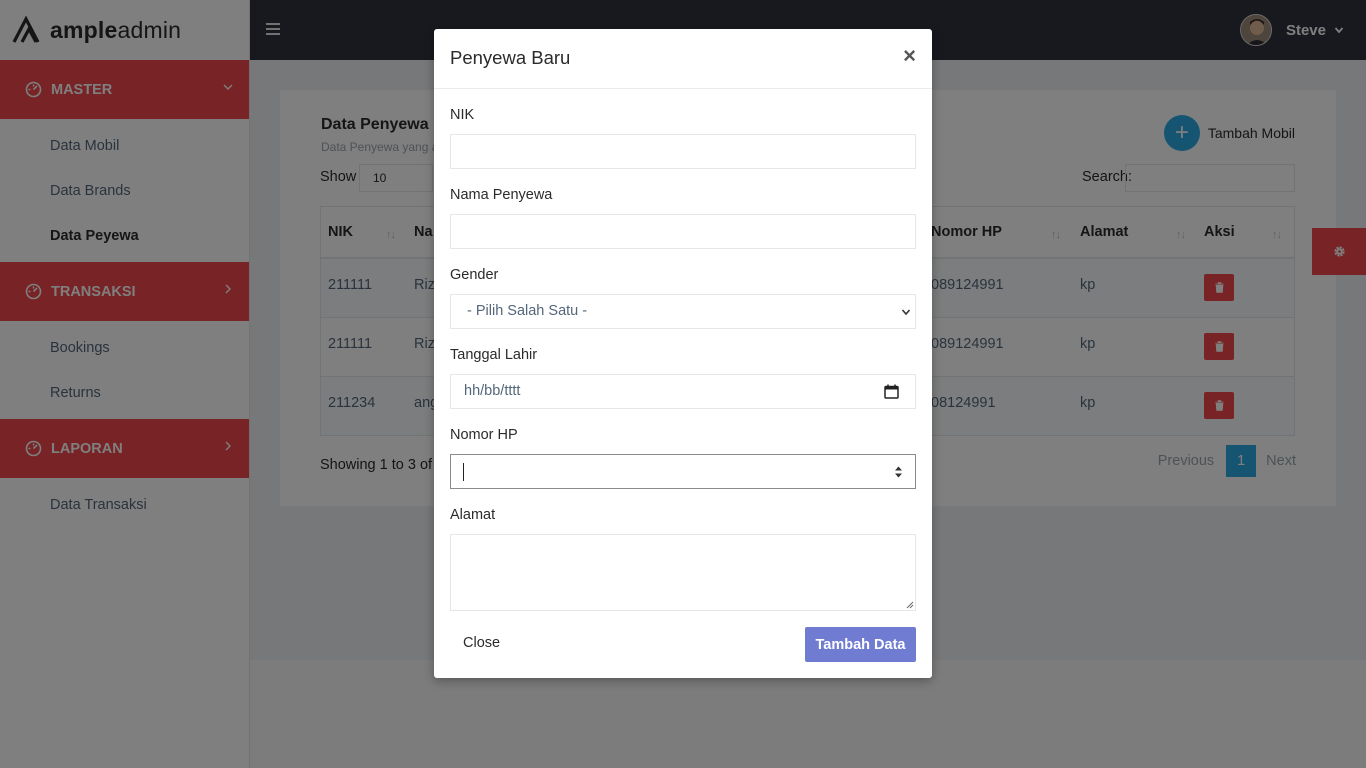 Image resolution: width=1366 pixels, height=768 pixels. What do you see at coordinates (898, 472) in the screenshot?
I see `number-spinner-icon` at bounding box center [898, 472].